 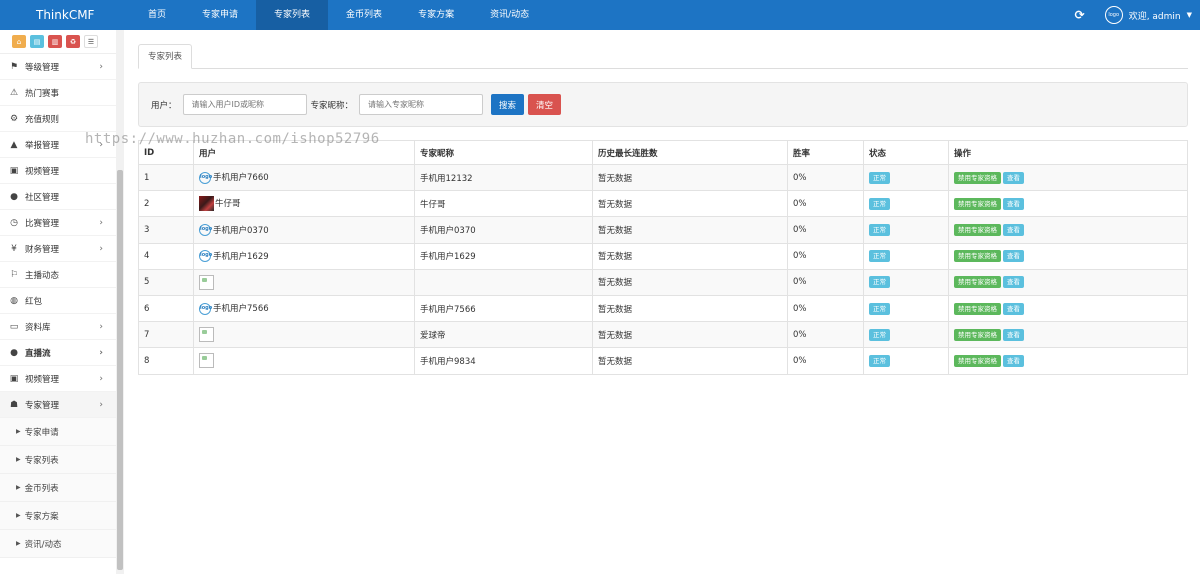 What do you see at coordinates (421, 104) in the screenshot?
I see `nick-filter-input` at bounding box center [421, 104].